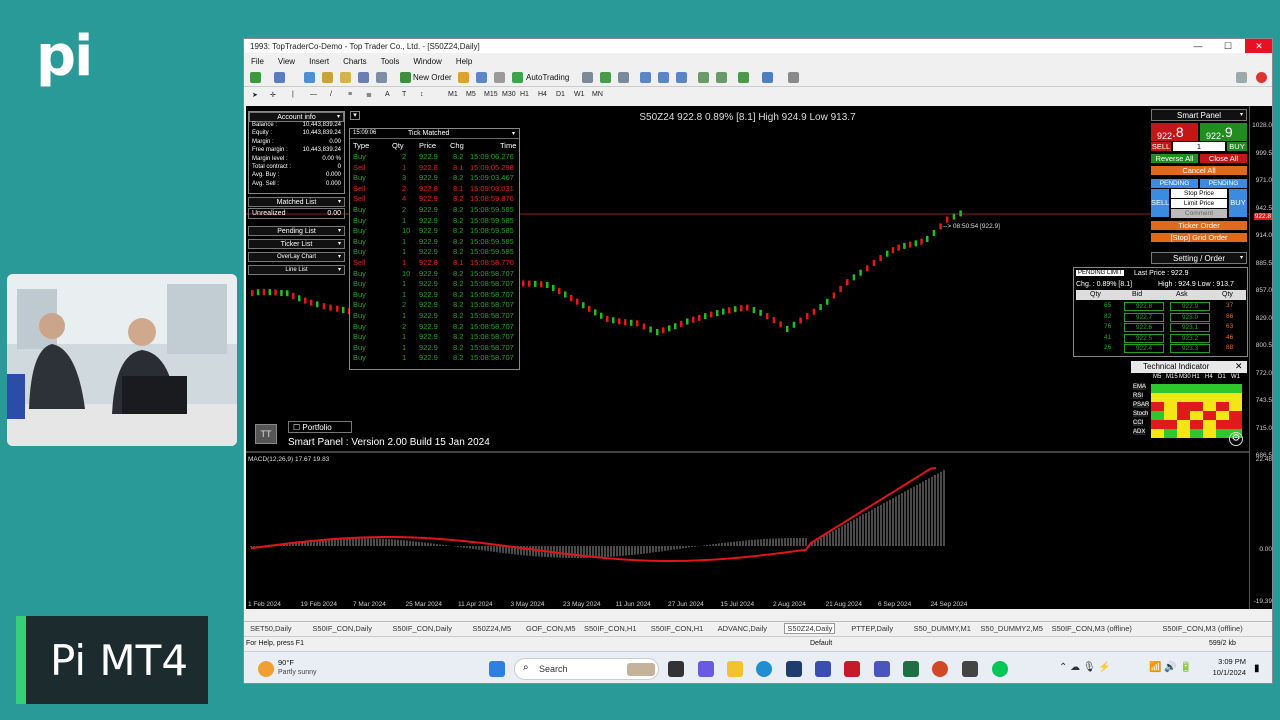  What do you see at coordinates (363, 77) in the screenshot?
I see `terminal-icon` at bounding box center [363, 77].